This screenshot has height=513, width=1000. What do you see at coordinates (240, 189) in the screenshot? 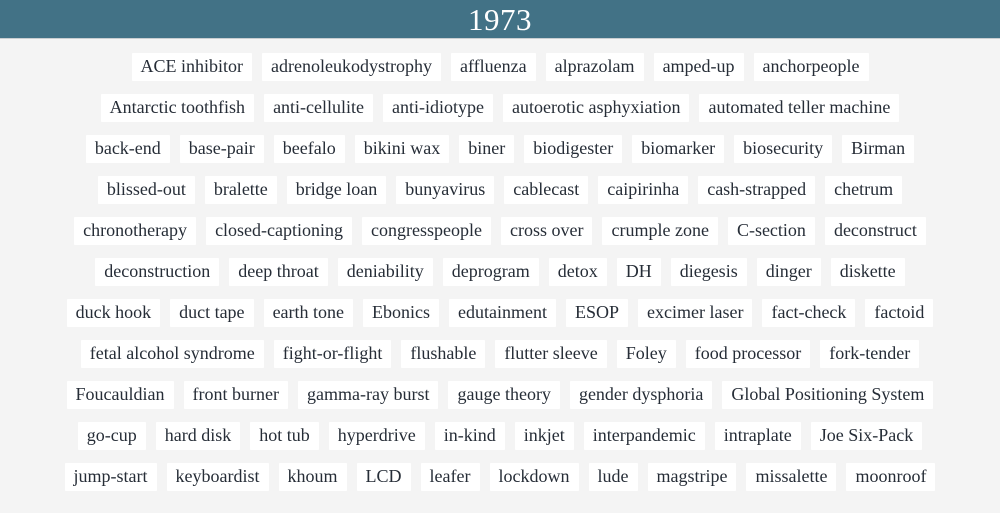
I see `word-chip: bralette` at bounding box center [240, 189].